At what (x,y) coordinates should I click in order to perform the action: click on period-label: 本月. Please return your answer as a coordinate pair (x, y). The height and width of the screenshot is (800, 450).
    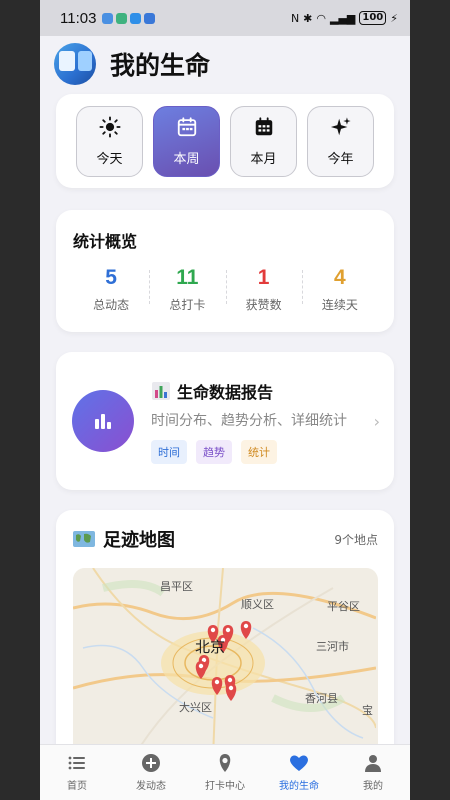
    Looking at the image, I should click on (263, 159).